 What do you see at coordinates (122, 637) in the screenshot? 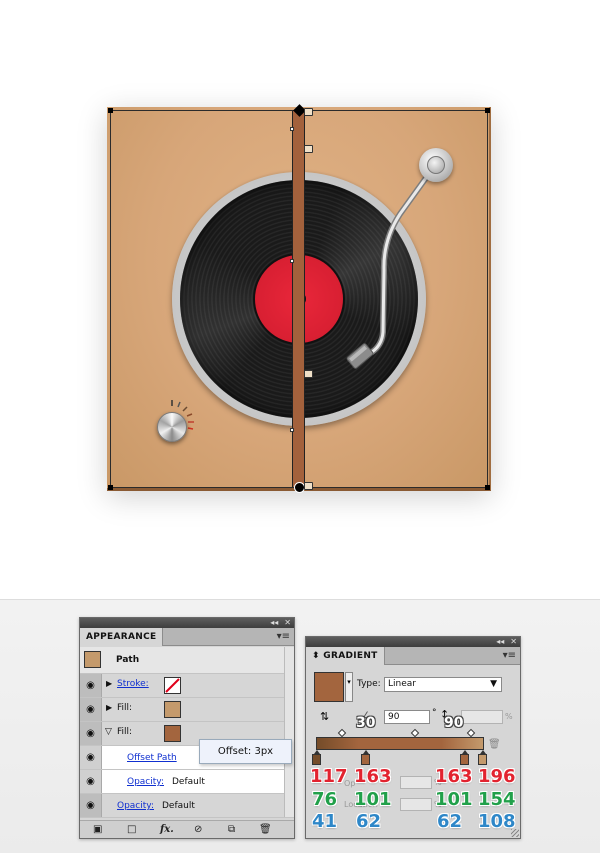
I see `tab-appearance: APPEARANCE` at bounding box center [122, 637].